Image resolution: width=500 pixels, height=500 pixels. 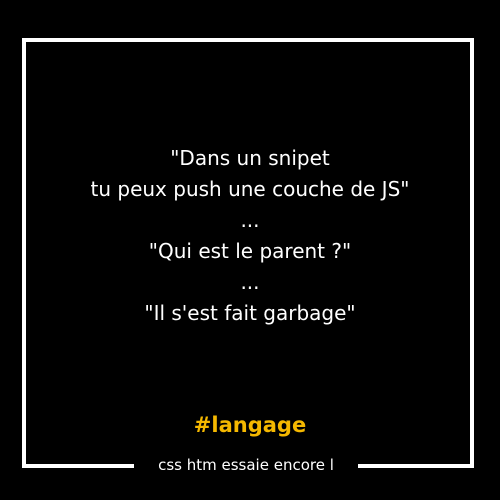 What do you see at coordinates (250, 251) in the screenshot?
I see `quote-line-4: "Qui est le parent ?"` at bounding box center [250, 251].